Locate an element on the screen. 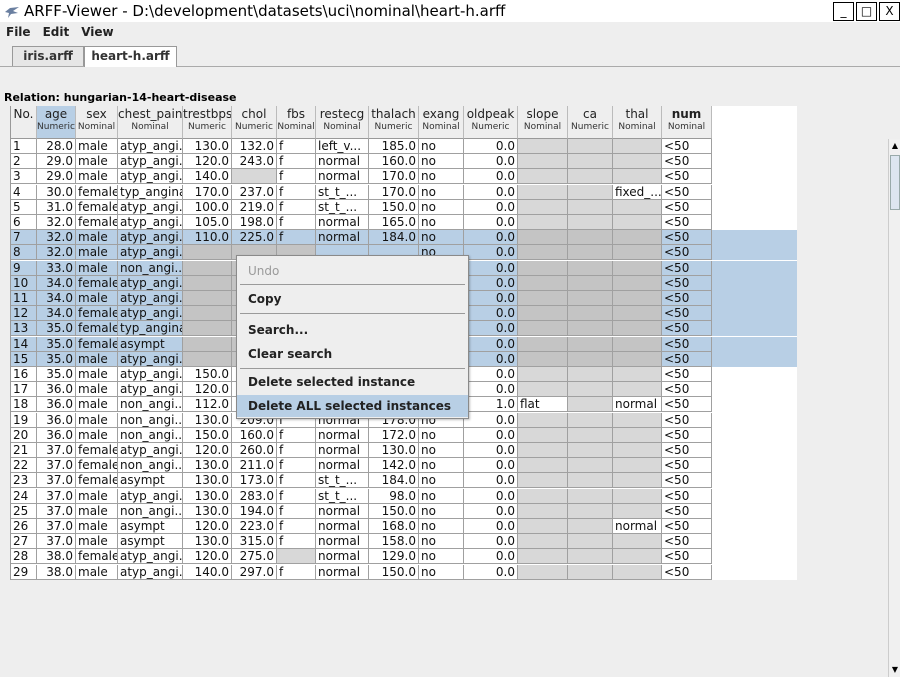 The height and width of the screenshot is (677, 900). table-cell: 120.0 is located at coordinates (207, 450).